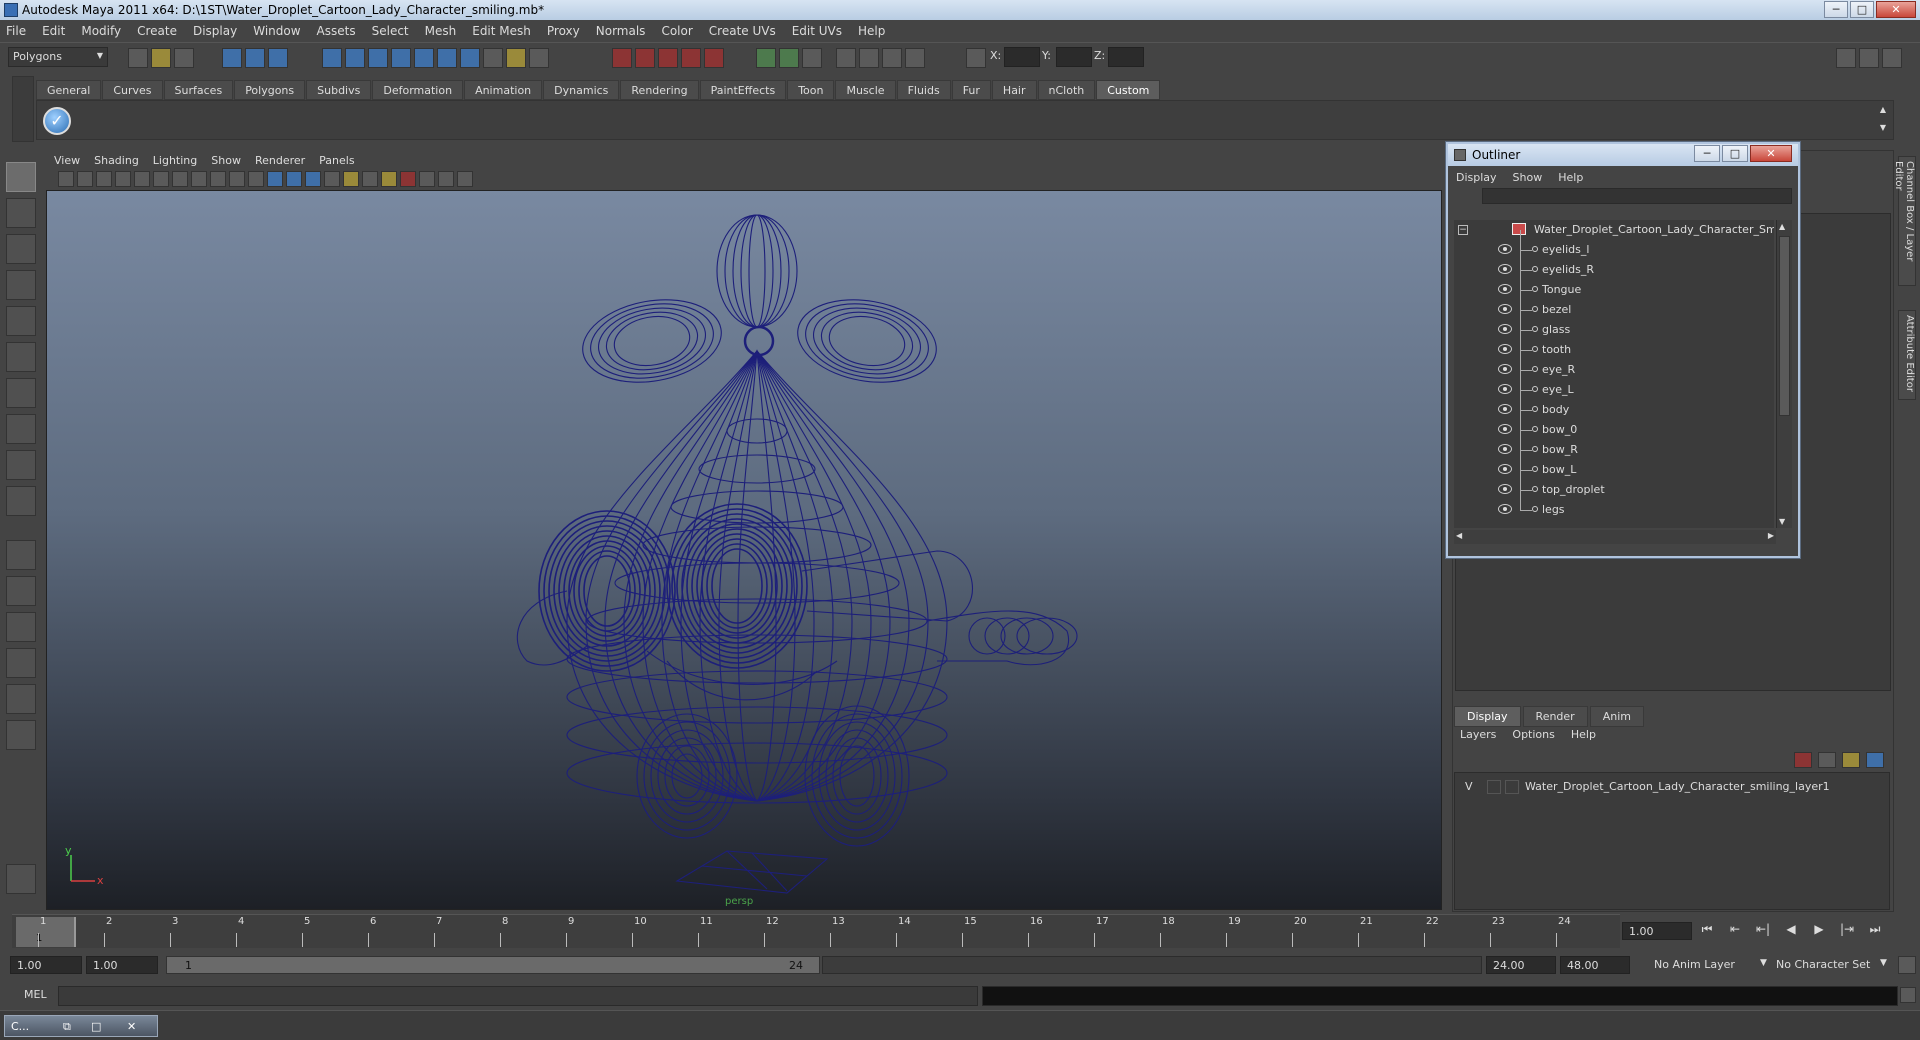 The width and height of the screenshot is (1920, 1040). I want to click on list-item: top_droplet, so click(1614, 485).